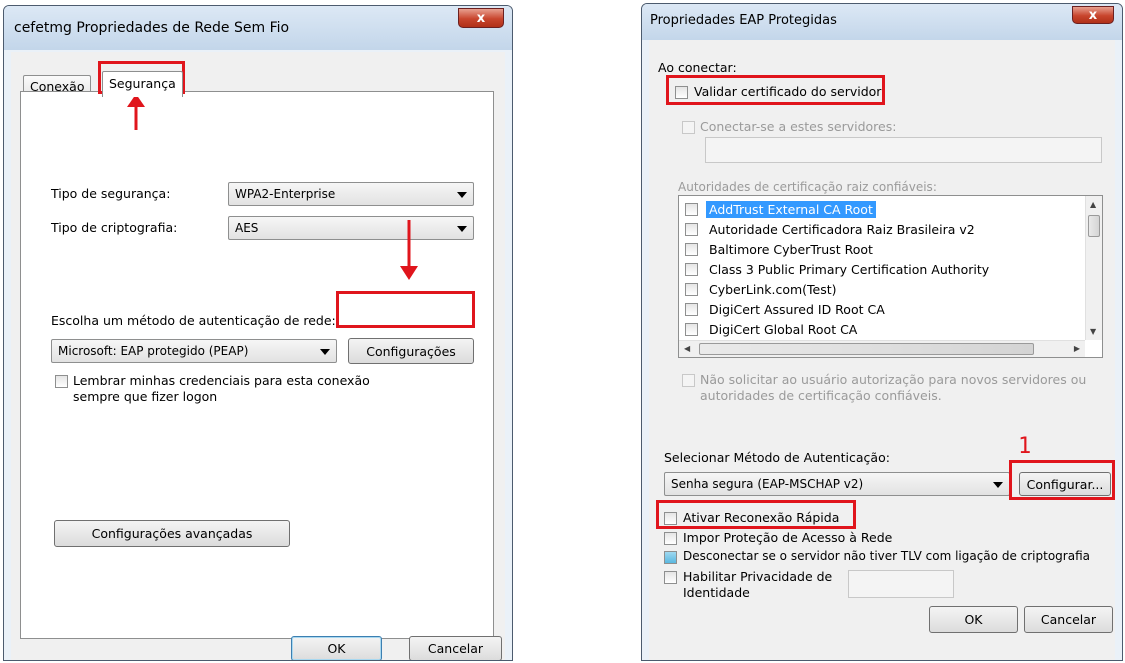  Describe the element at coordinates (973, 619) in the screenshot. I see `right-ok-button: OK` at that location.